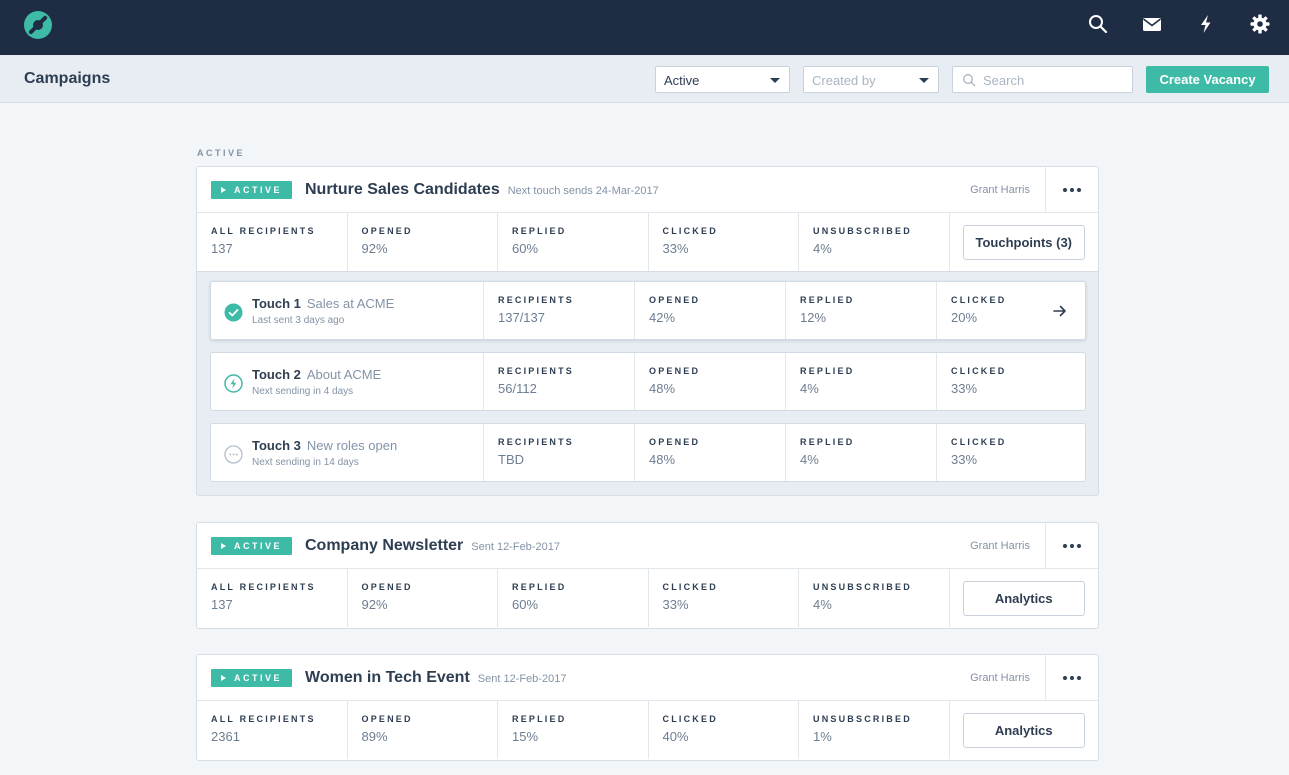 This screenshot has width=1289, height=775. What do you see at coordinates (1011, 310) in the screenshot?
I see `stat-clicked: CLICKED 20%` at bounding box center [1011, 310].